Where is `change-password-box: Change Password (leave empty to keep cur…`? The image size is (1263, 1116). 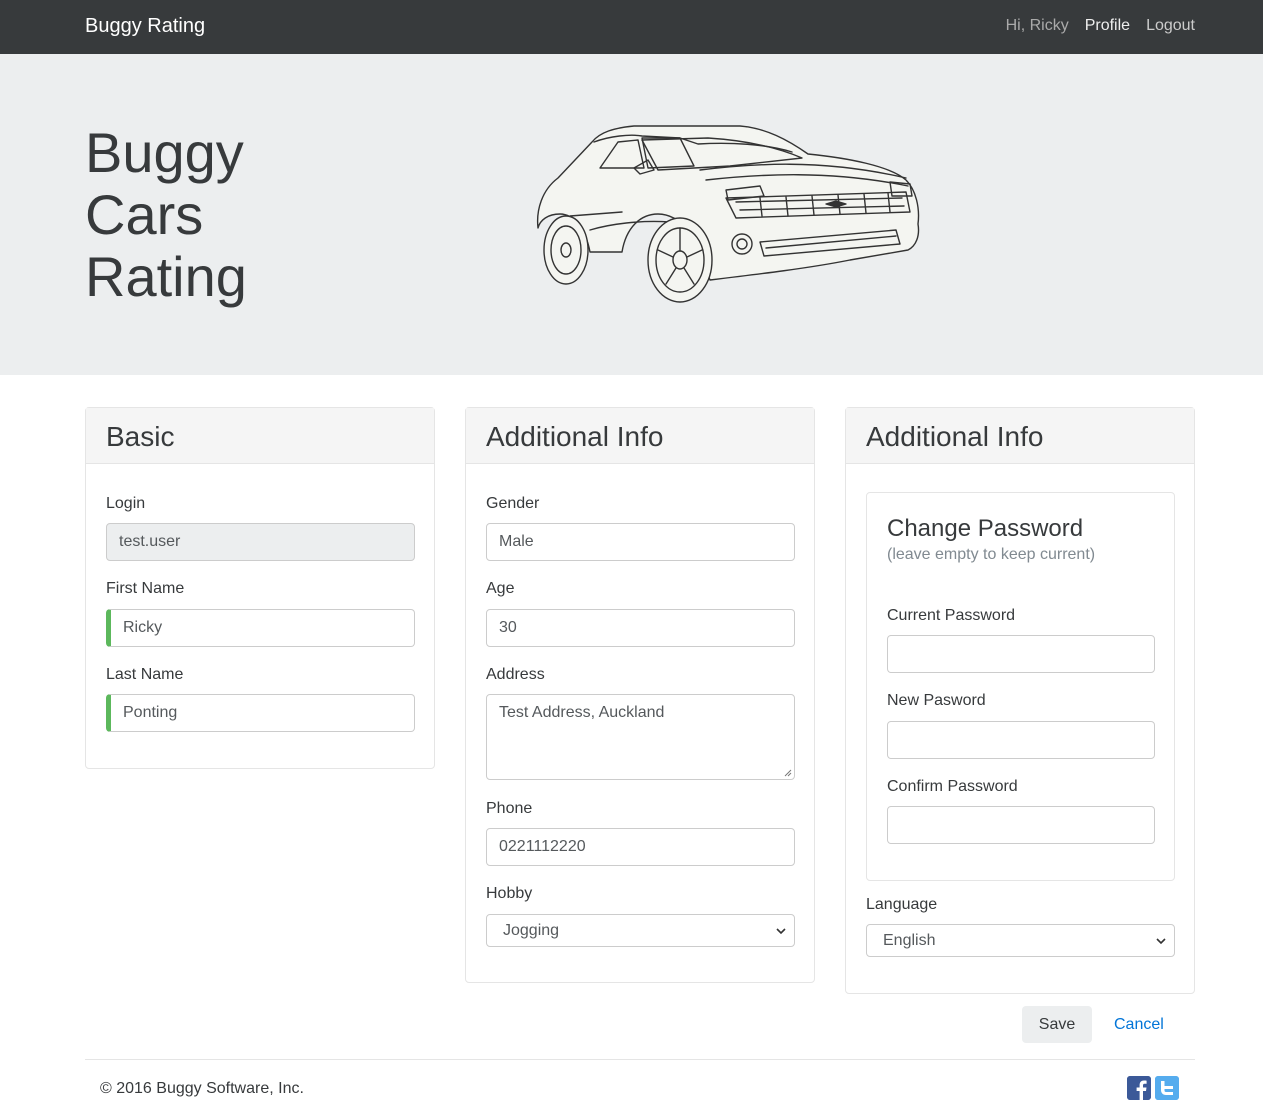
change-password-box: Change Password (leave empty to keep cur… is located at coordinates (1020, 686).